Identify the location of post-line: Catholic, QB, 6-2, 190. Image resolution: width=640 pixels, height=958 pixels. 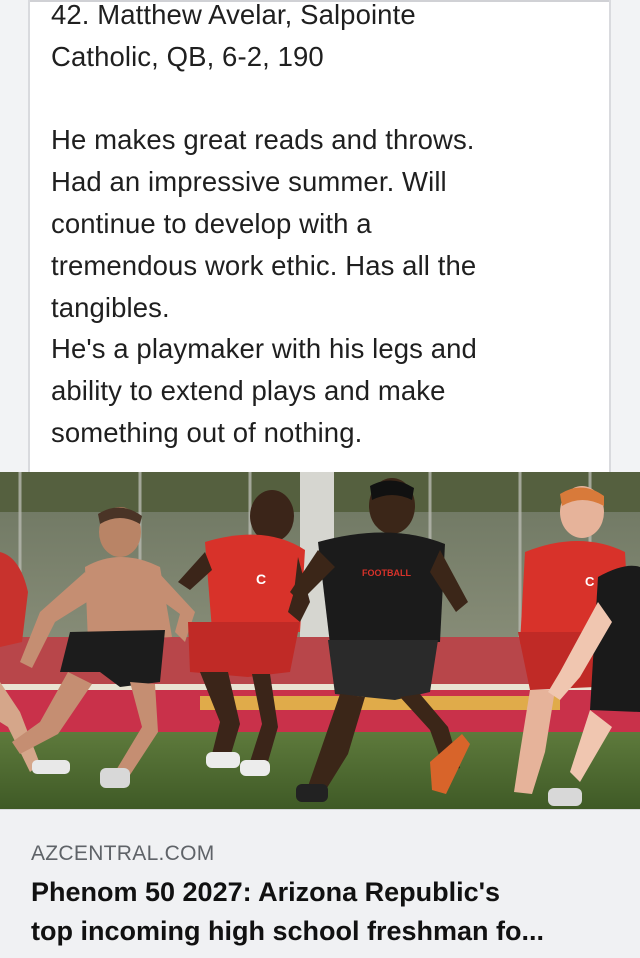
(187, 56).